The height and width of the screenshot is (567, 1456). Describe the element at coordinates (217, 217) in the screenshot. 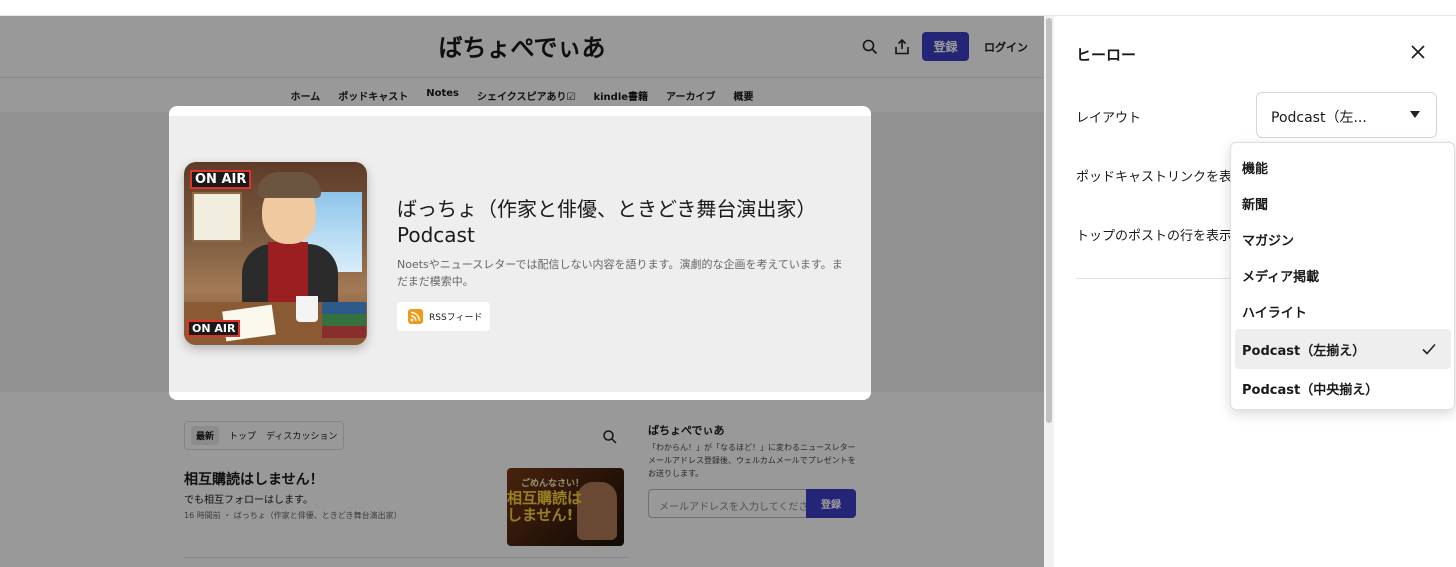

I see `cover-board` at that location.